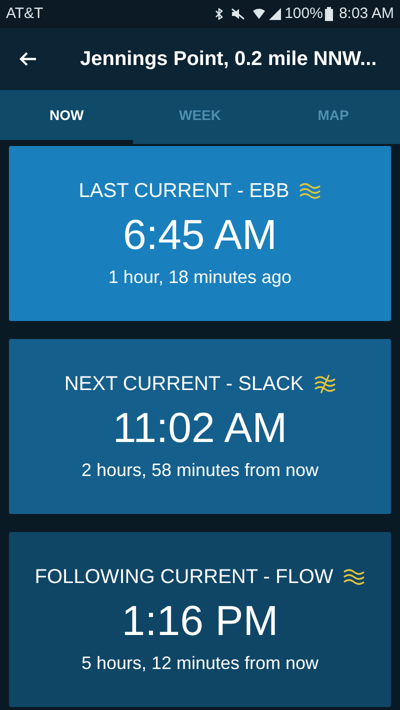  What do you see at coordinates (200, 621) in the screenshot?
I see `current-time: 1:16 PM` at bounding box center [200, 621].